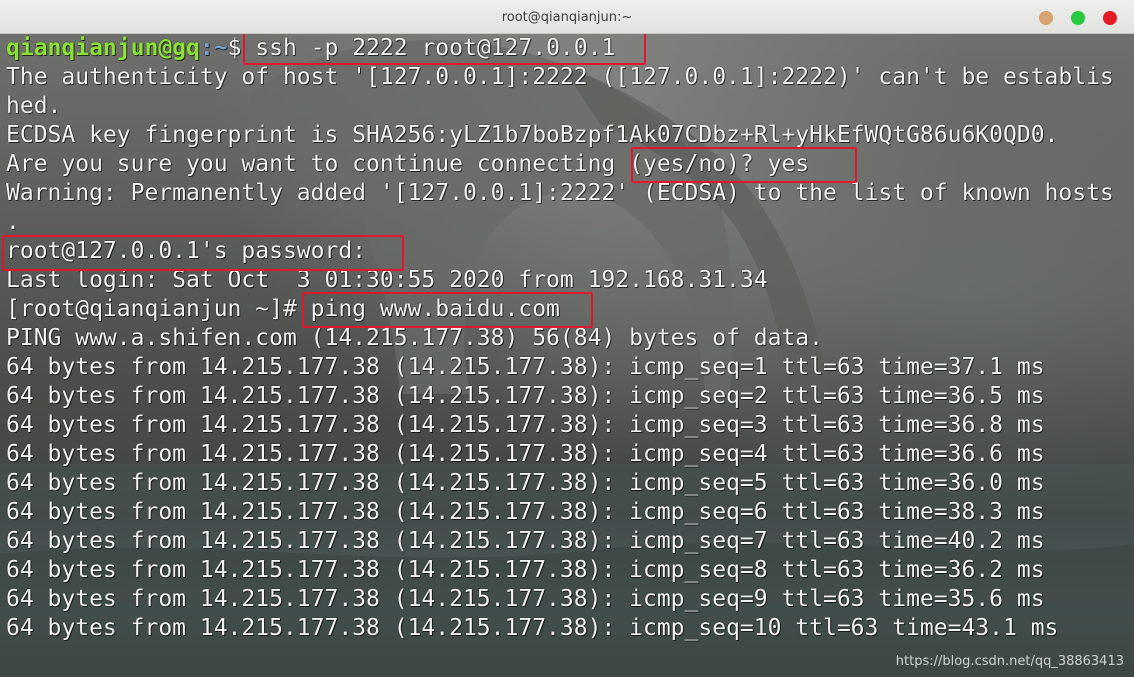  What do you see at coordinates (13, 222) in the screenshot?
I see `terminal-line-7: .` at bounding box center [13, 222].